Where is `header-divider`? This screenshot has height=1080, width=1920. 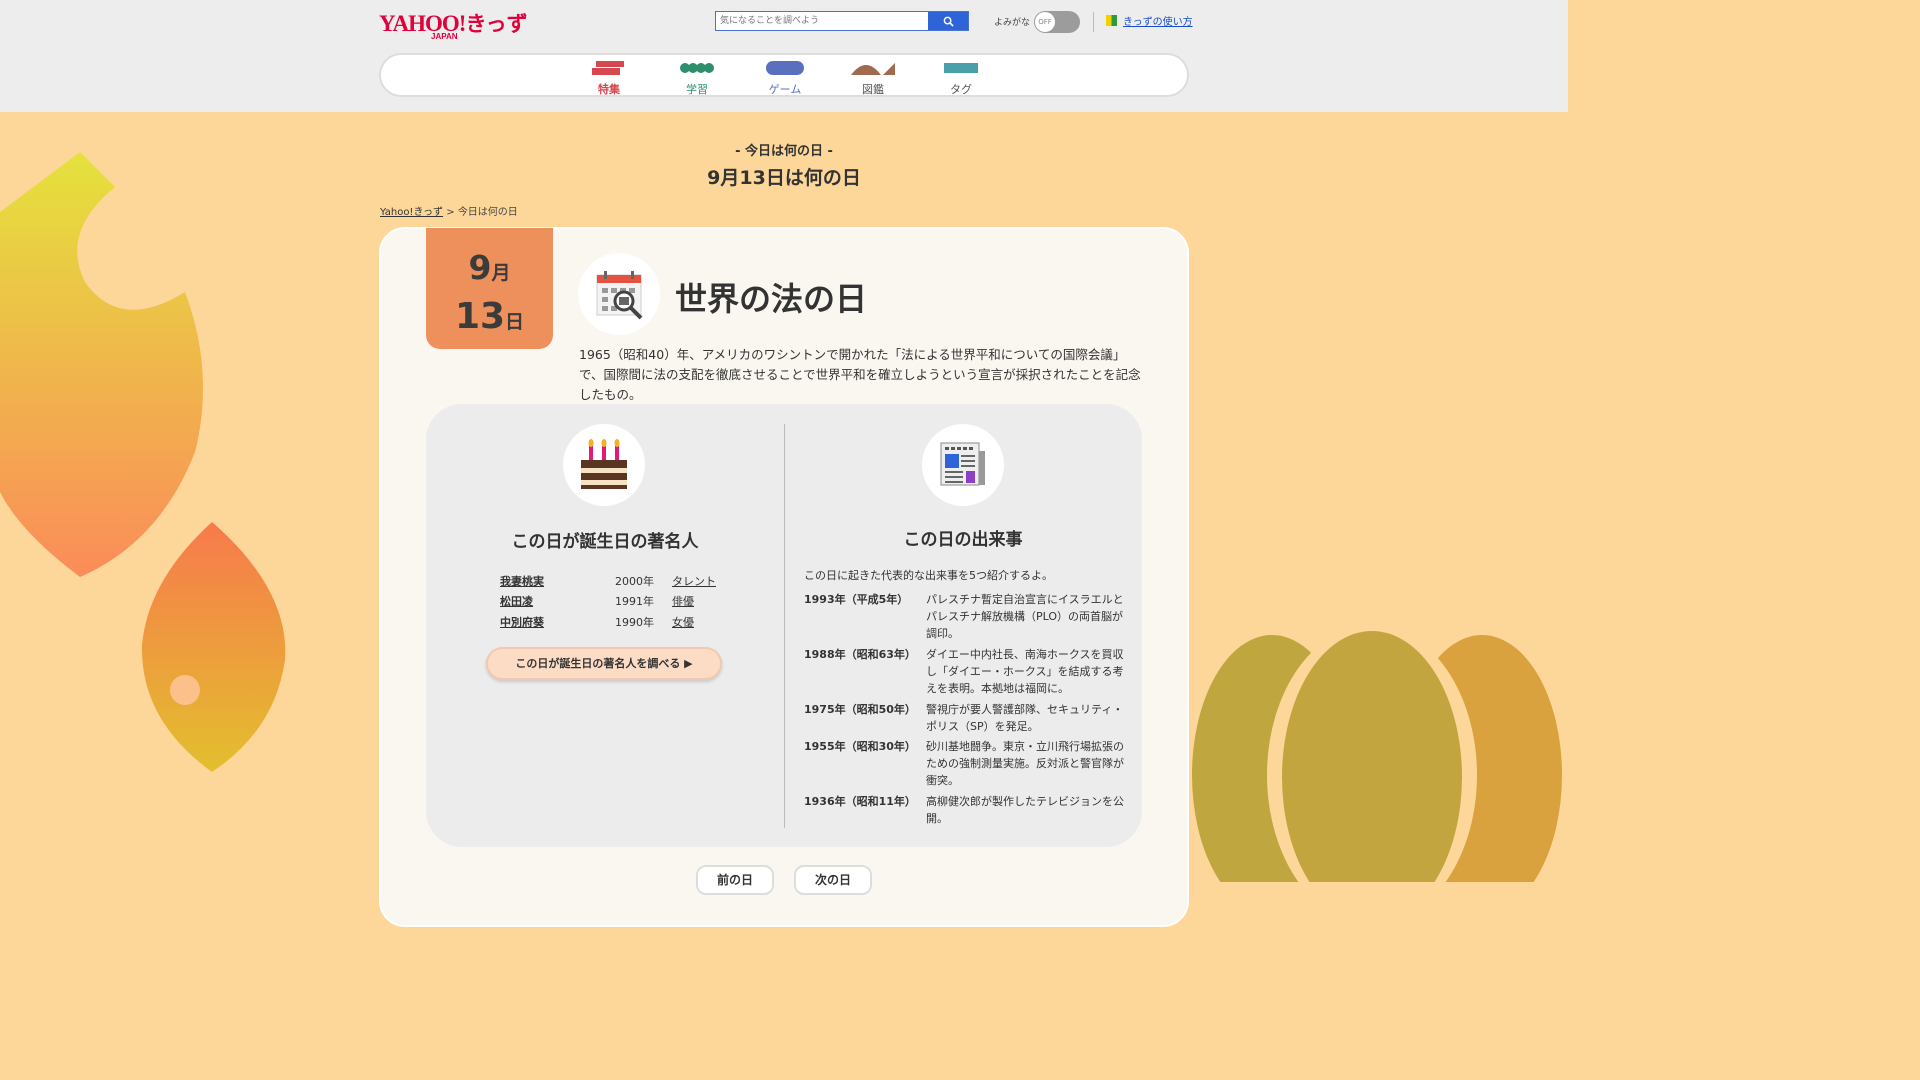
header-divider is located at coordinates (1093, 22).